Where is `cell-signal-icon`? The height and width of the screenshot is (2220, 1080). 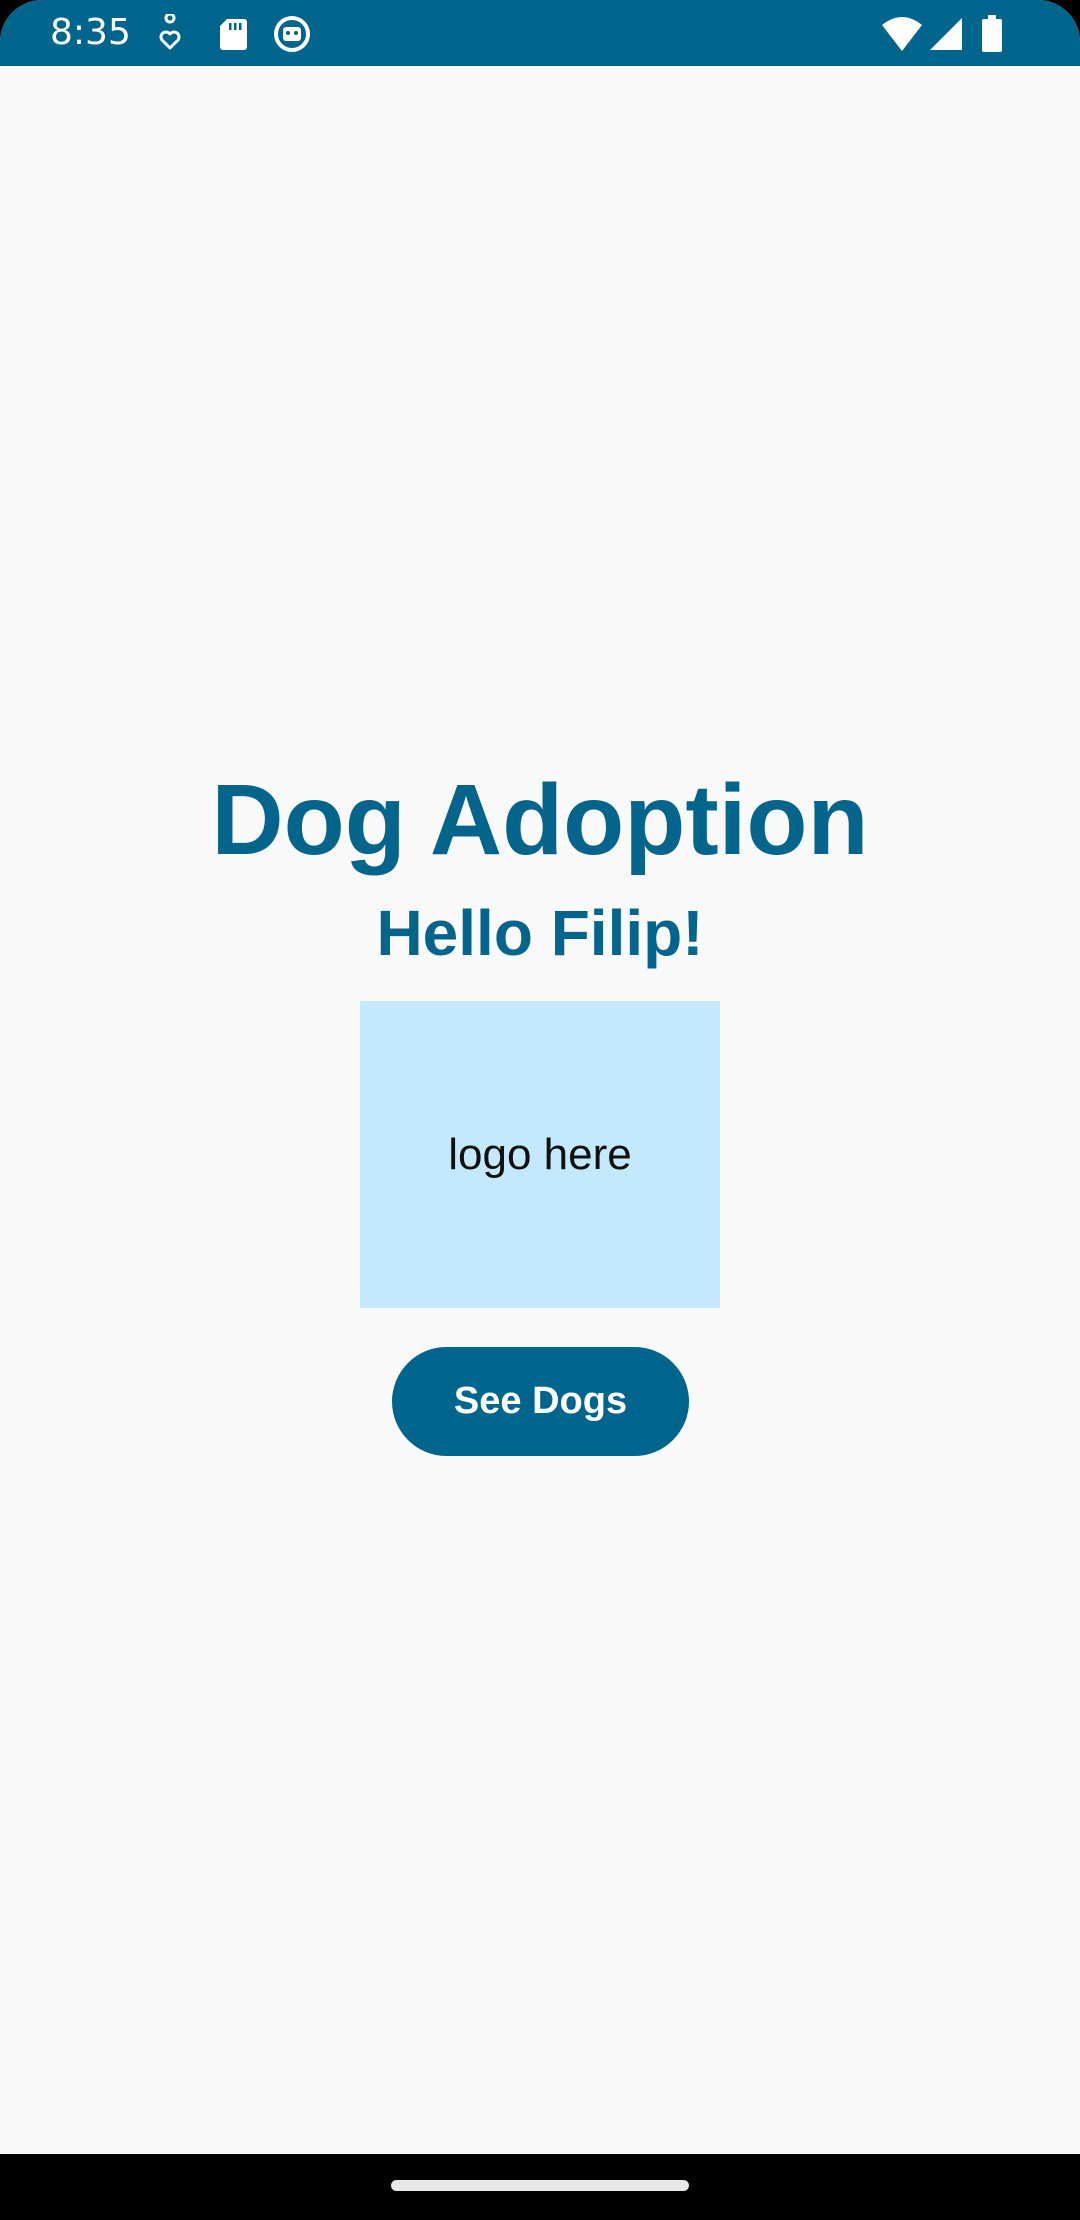 cell-signal-icon is located at coordinates (946, 34).